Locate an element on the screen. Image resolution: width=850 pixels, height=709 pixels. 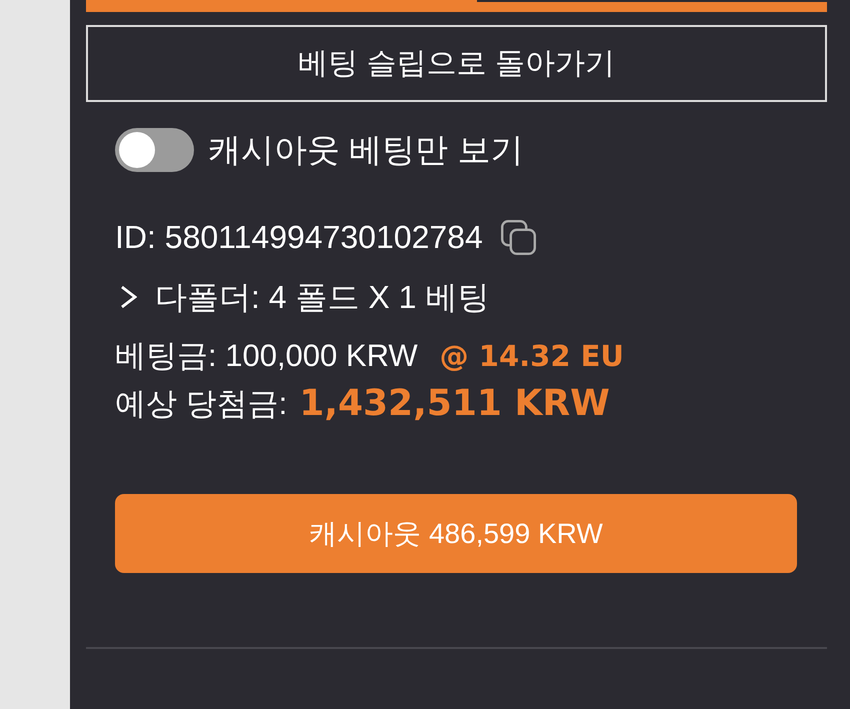
bet-id: ID: 580114994730102784 is located at coordinates (299, 237).